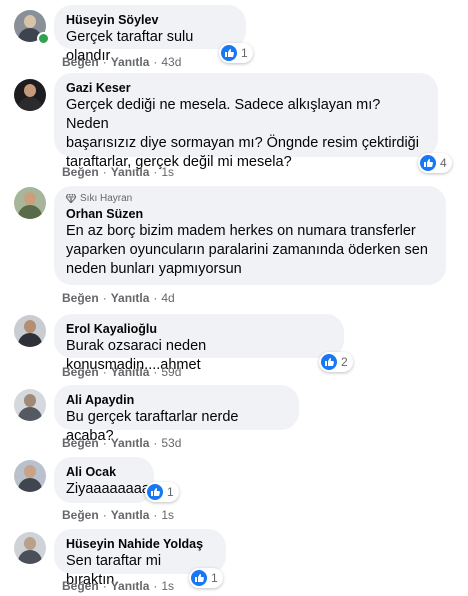 This screenshot has width=468, height=596. What do you see at coordinates (108, 489) in the screenshot?
I see `comment-text-line: Ziyaaaaaaaa` at bounding box center [108, 489].